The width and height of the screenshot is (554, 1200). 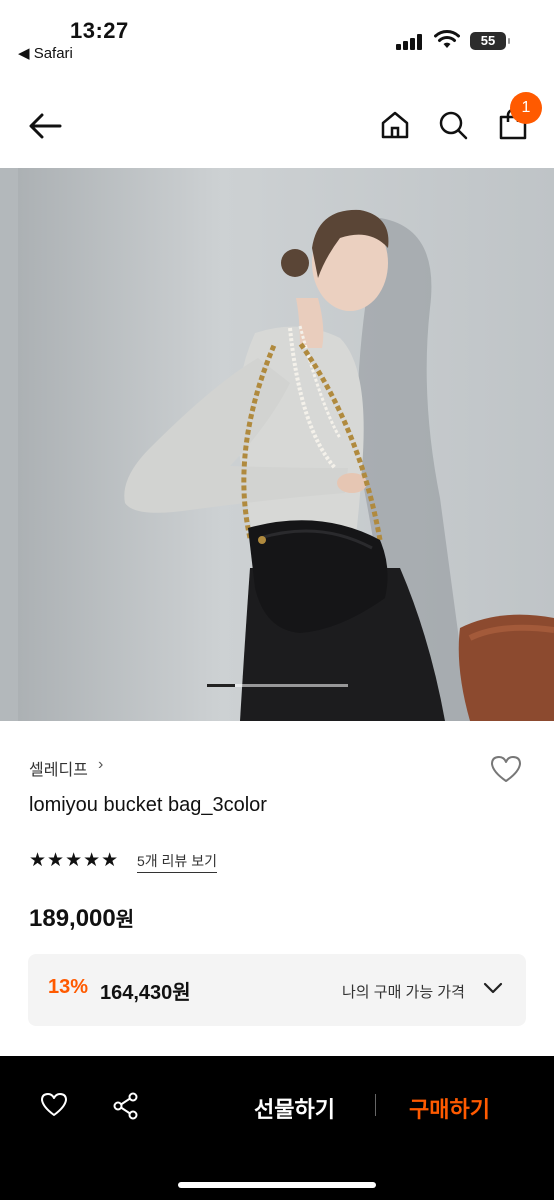 What do you see at coordinates (490, 41) in the screenshot?
I see `battery-icon: 55` at bounding box center [490, 41].